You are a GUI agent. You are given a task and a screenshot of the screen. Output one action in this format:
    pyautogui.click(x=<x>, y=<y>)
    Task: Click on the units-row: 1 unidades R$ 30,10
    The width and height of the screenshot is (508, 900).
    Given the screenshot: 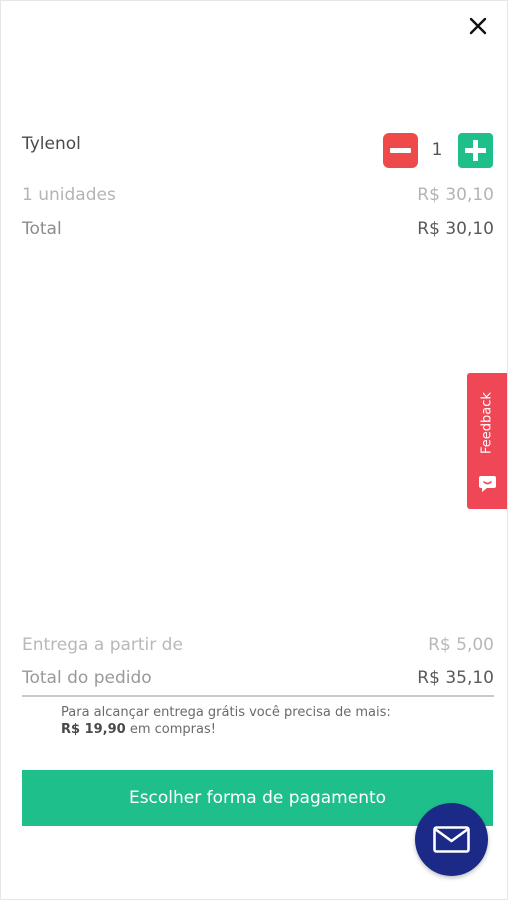 What is the action you would take?
    pyautogui.click(x=258, y=195)
    